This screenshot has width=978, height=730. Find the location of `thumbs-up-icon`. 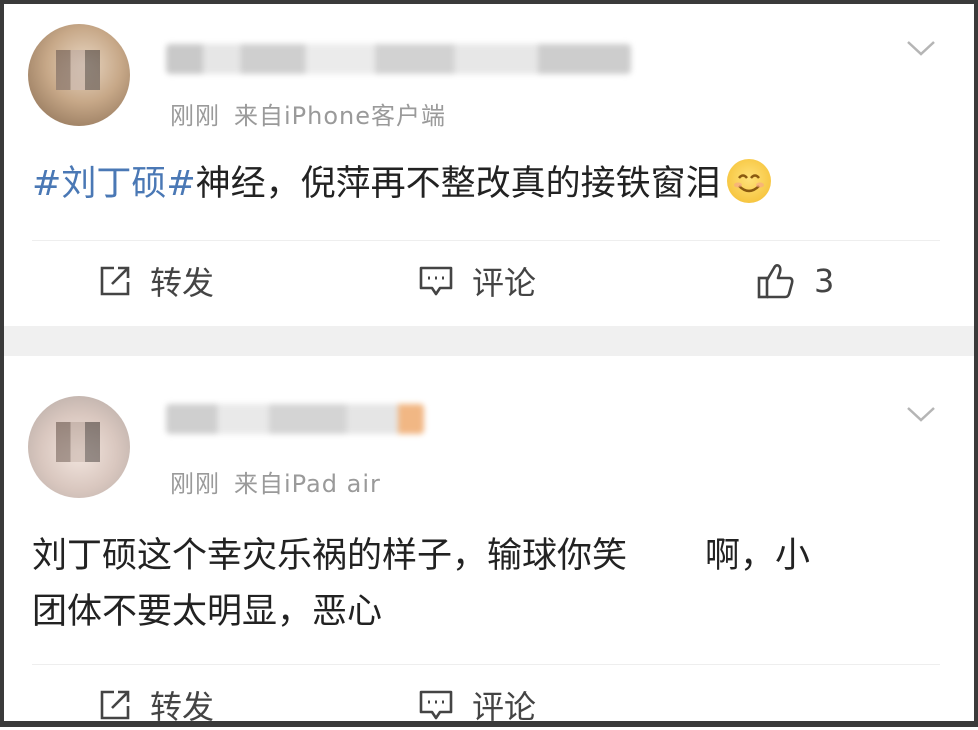

thumbs-up-icon is located at coordinates (775, 281).